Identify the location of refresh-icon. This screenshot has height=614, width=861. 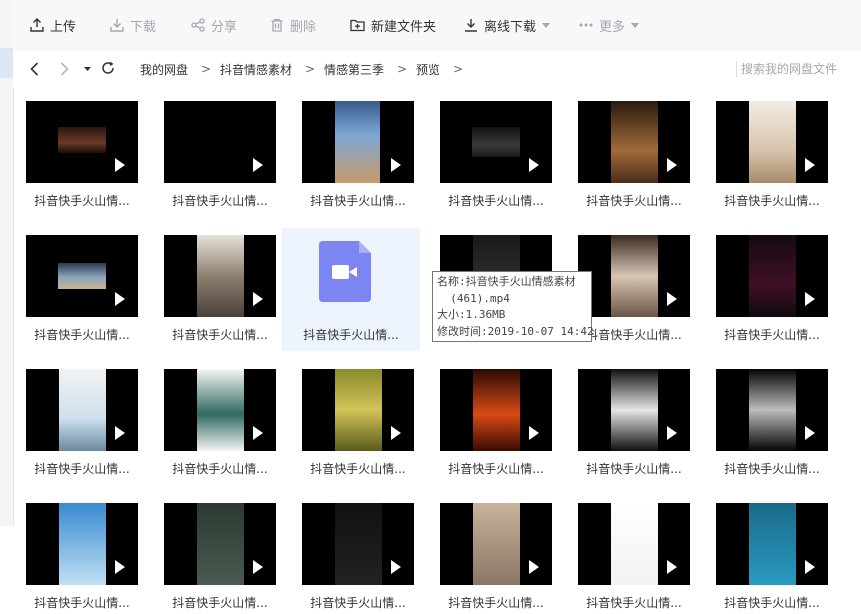
(108, 68).